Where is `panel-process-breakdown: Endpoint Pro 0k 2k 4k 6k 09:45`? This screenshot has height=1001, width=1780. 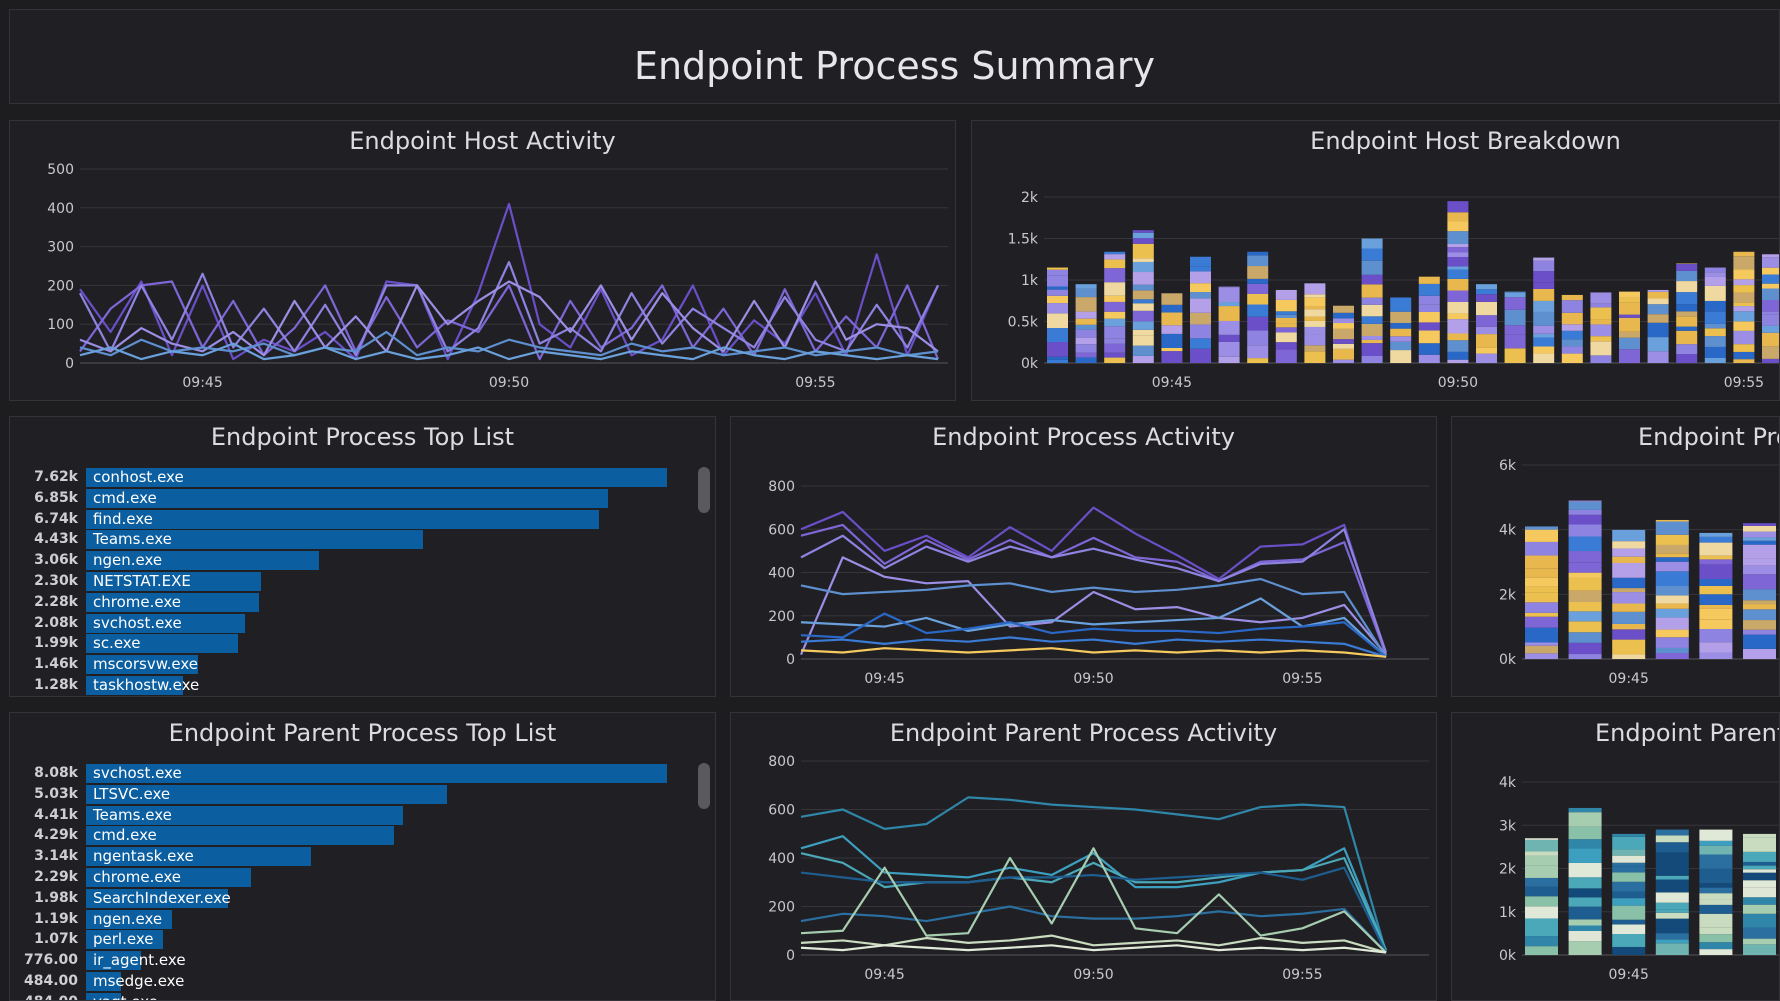
panel-process-breakdown: Endpoint Pro 0k 2k 4k 6k 09:45 is located at coordinates (1615, 556).